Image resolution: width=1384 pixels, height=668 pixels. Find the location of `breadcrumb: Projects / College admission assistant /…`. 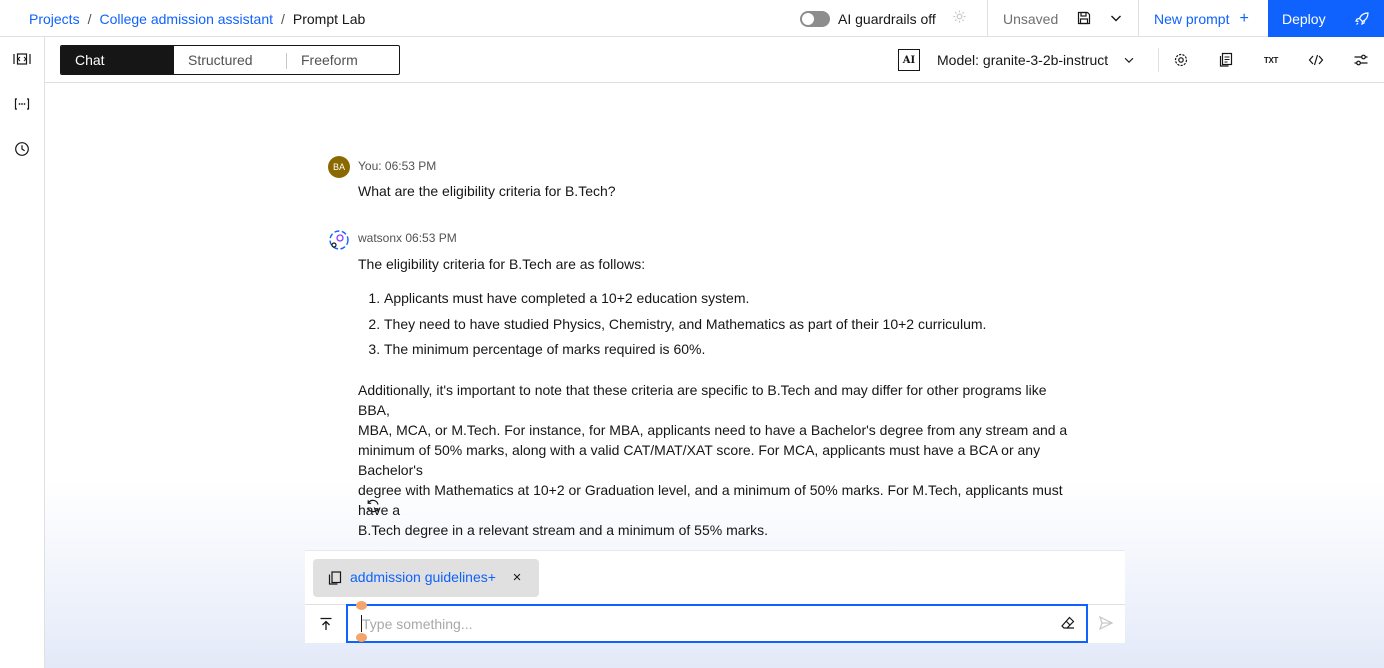

breadcrumb: Projects / College admission assistant /… is located at coordinates (197, 18).